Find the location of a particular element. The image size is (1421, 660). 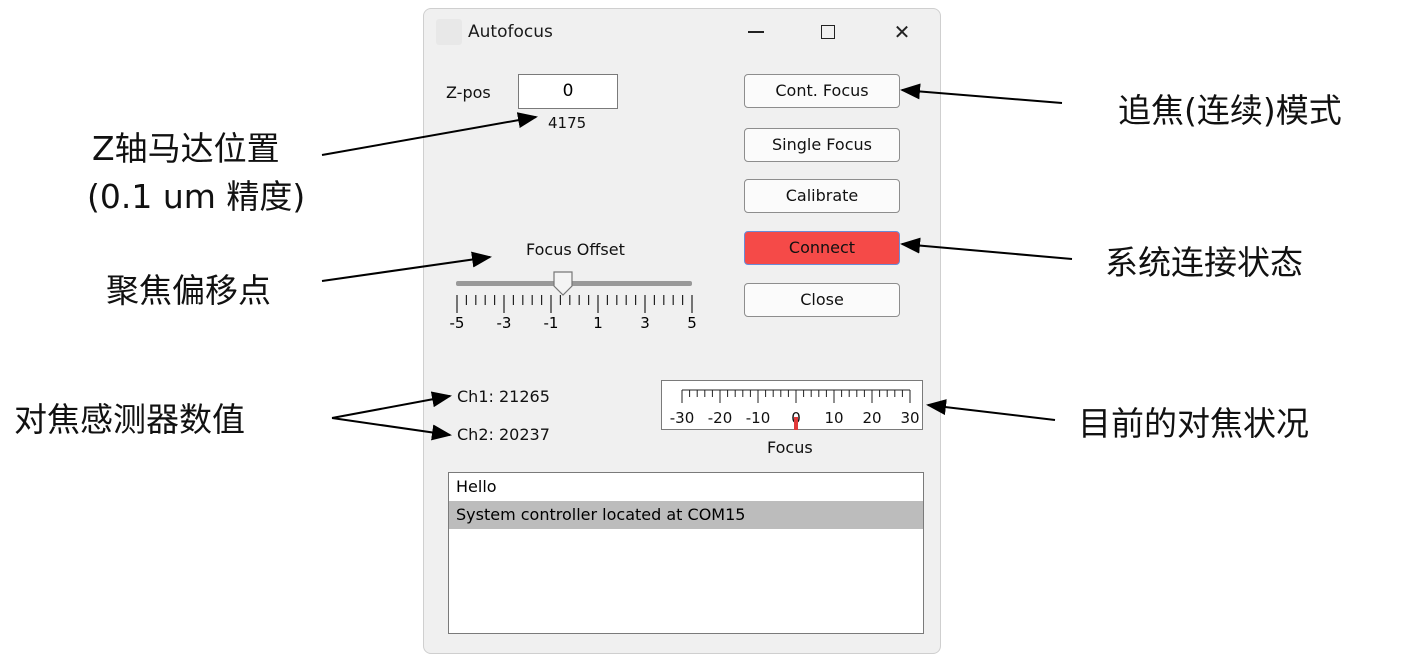

cont-focus-button: Cont. Focus is located at coordinates (822, 91).